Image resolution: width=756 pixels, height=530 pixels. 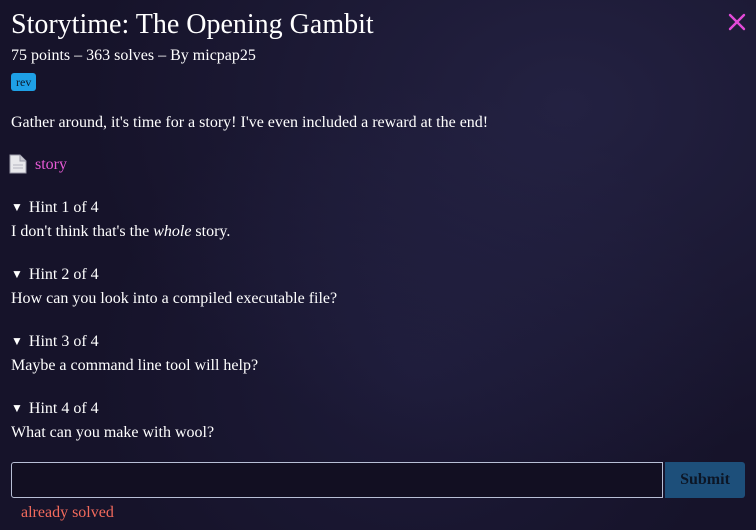 I want to click on hint-4-text: What can you make with wool?, so click(x=113, y=432).